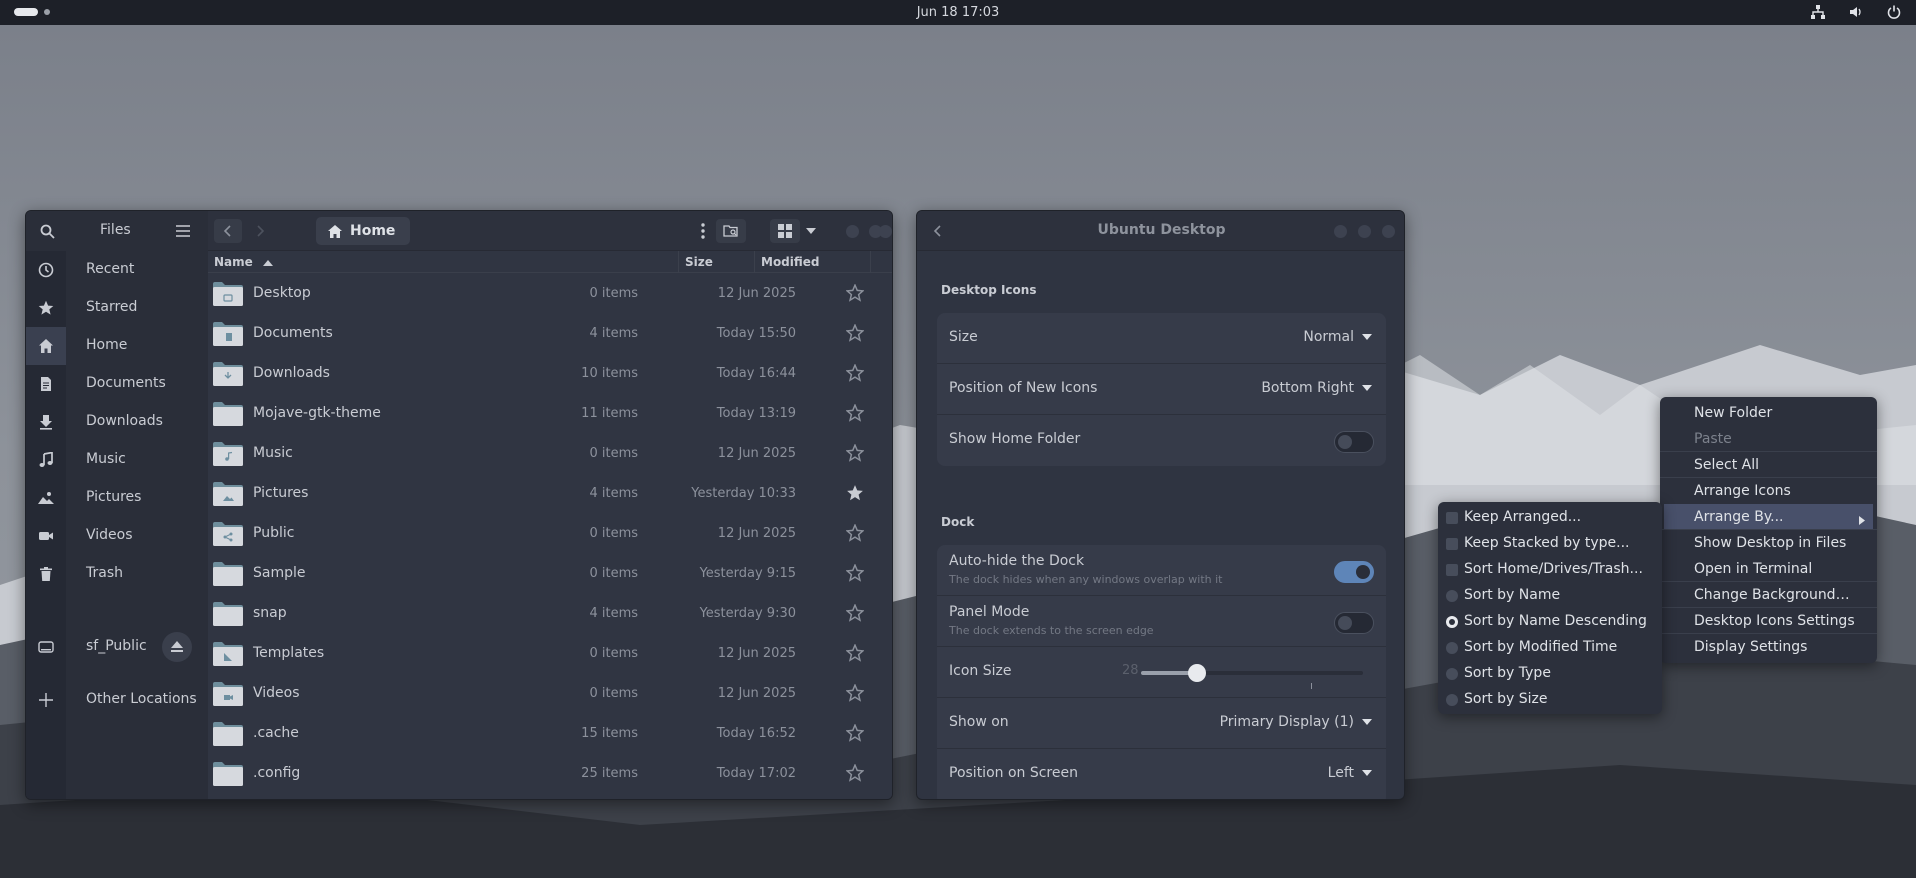 This screenshot has width=1916, height=878. Describe the element at coordinates (1161, 389) in the screenshot. I see `row-position-new-icons: Position of New Icons Bottom Right` at that location.